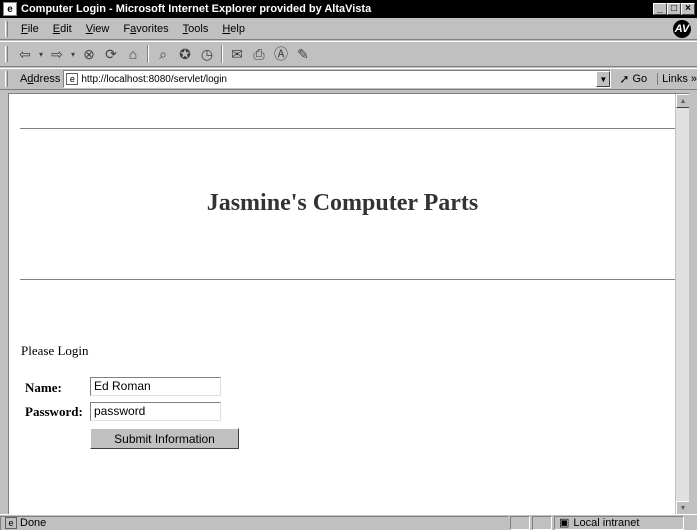  I want to click on menu-view: View, so click(98, 29).